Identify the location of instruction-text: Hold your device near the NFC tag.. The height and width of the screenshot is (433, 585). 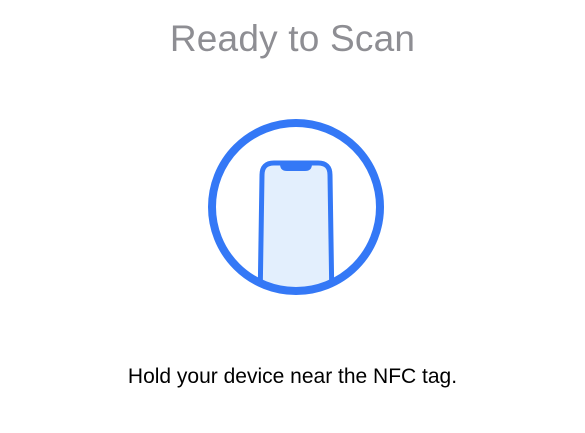
(292, 376).